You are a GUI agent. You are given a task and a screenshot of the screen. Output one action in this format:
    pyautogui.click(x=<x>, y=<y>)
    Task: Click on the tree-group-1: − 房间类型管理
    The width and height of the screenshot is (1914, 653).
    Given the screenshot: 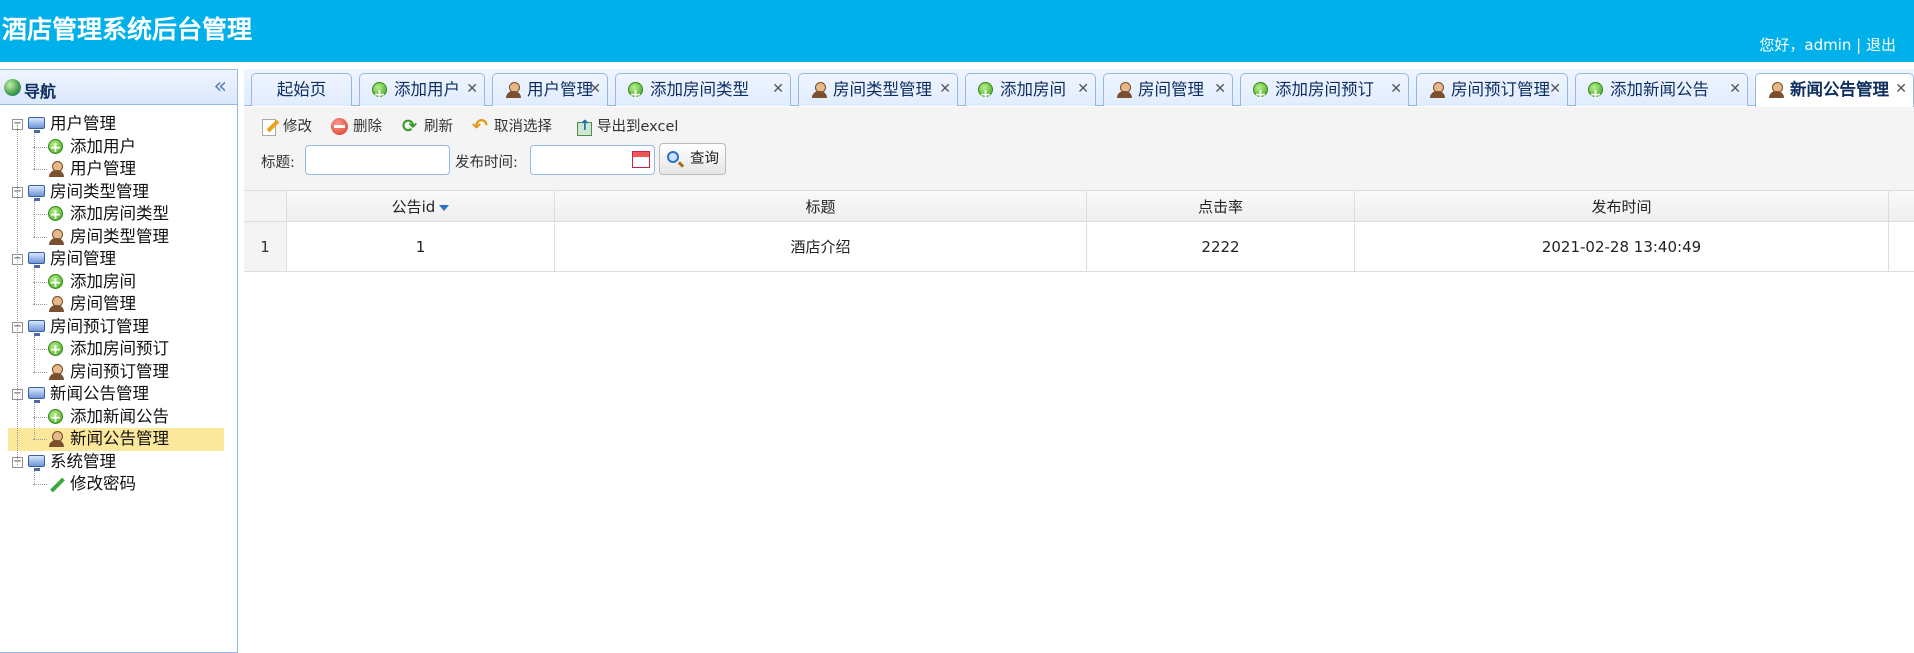 What is the action you would take?
    pyautogui.click(x=118, y=192)
    